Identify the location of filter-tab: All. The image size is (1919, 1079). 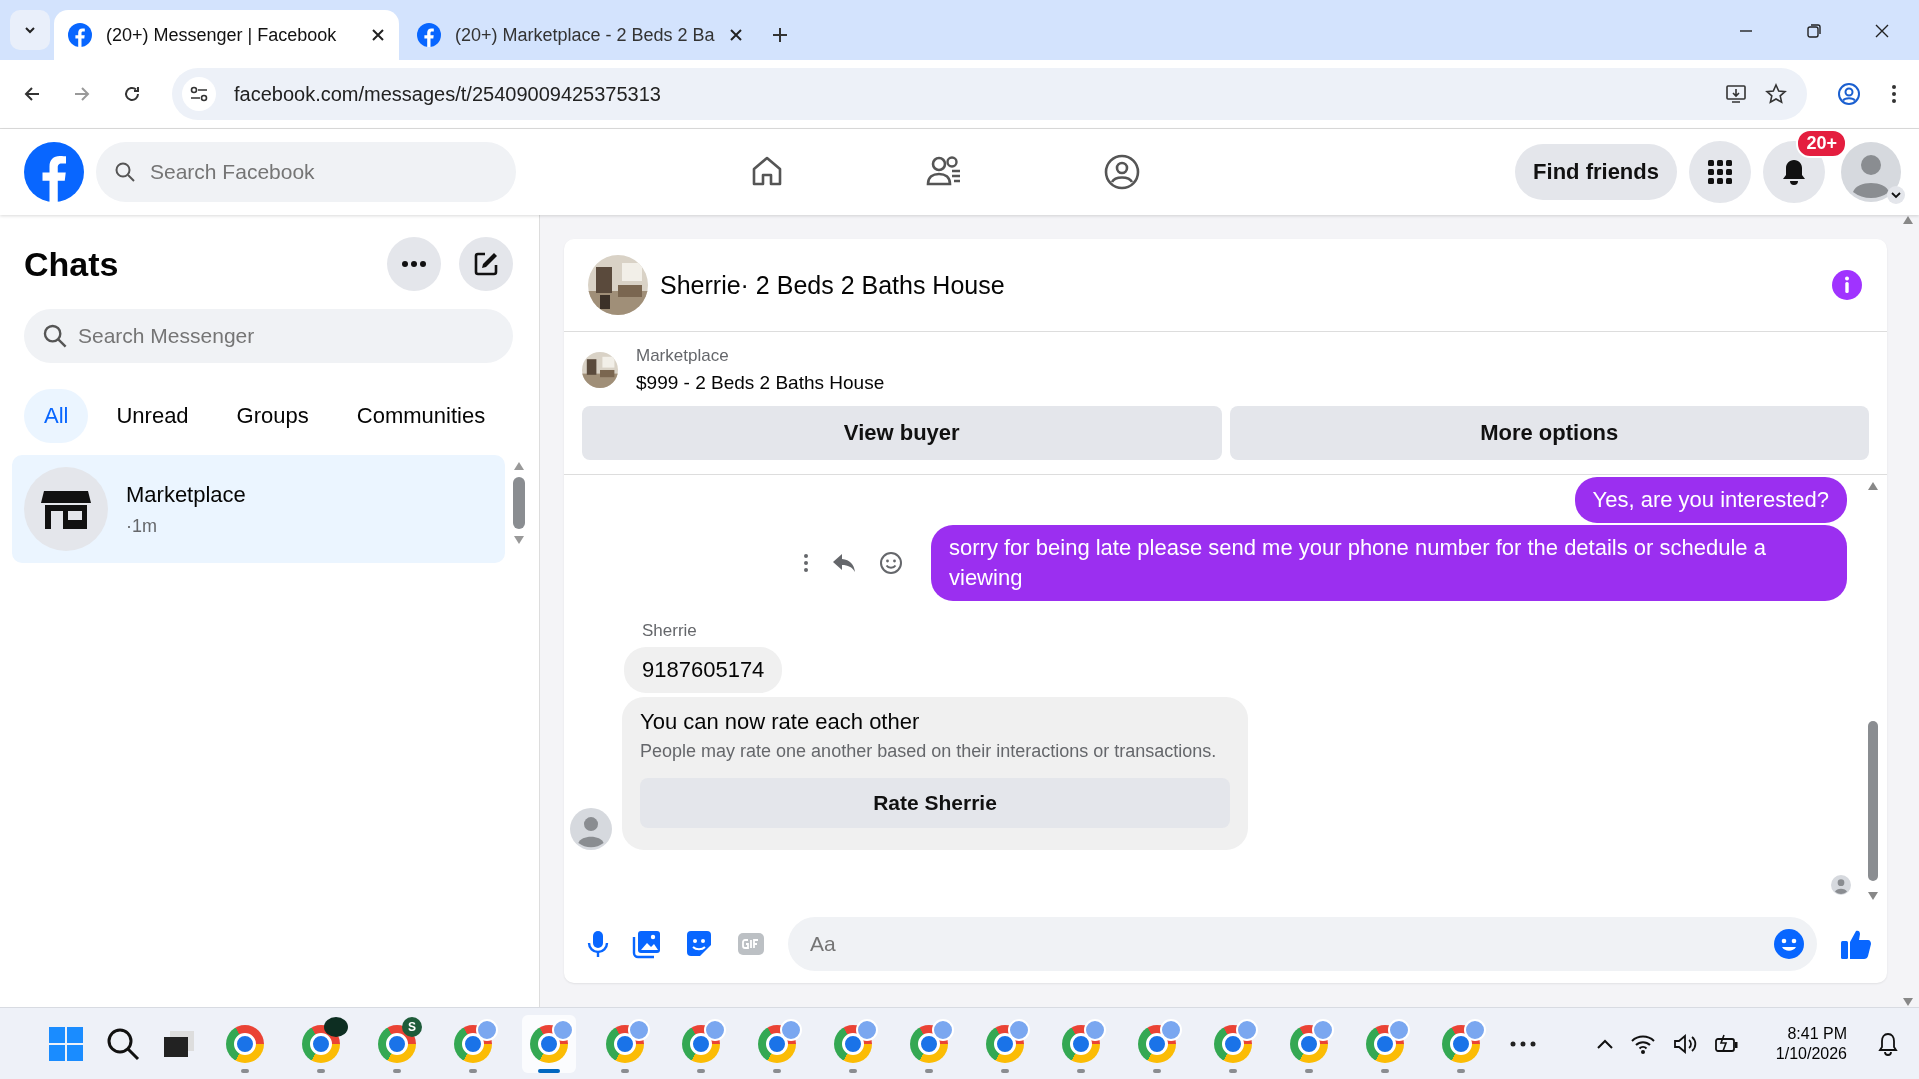
(56, 416).